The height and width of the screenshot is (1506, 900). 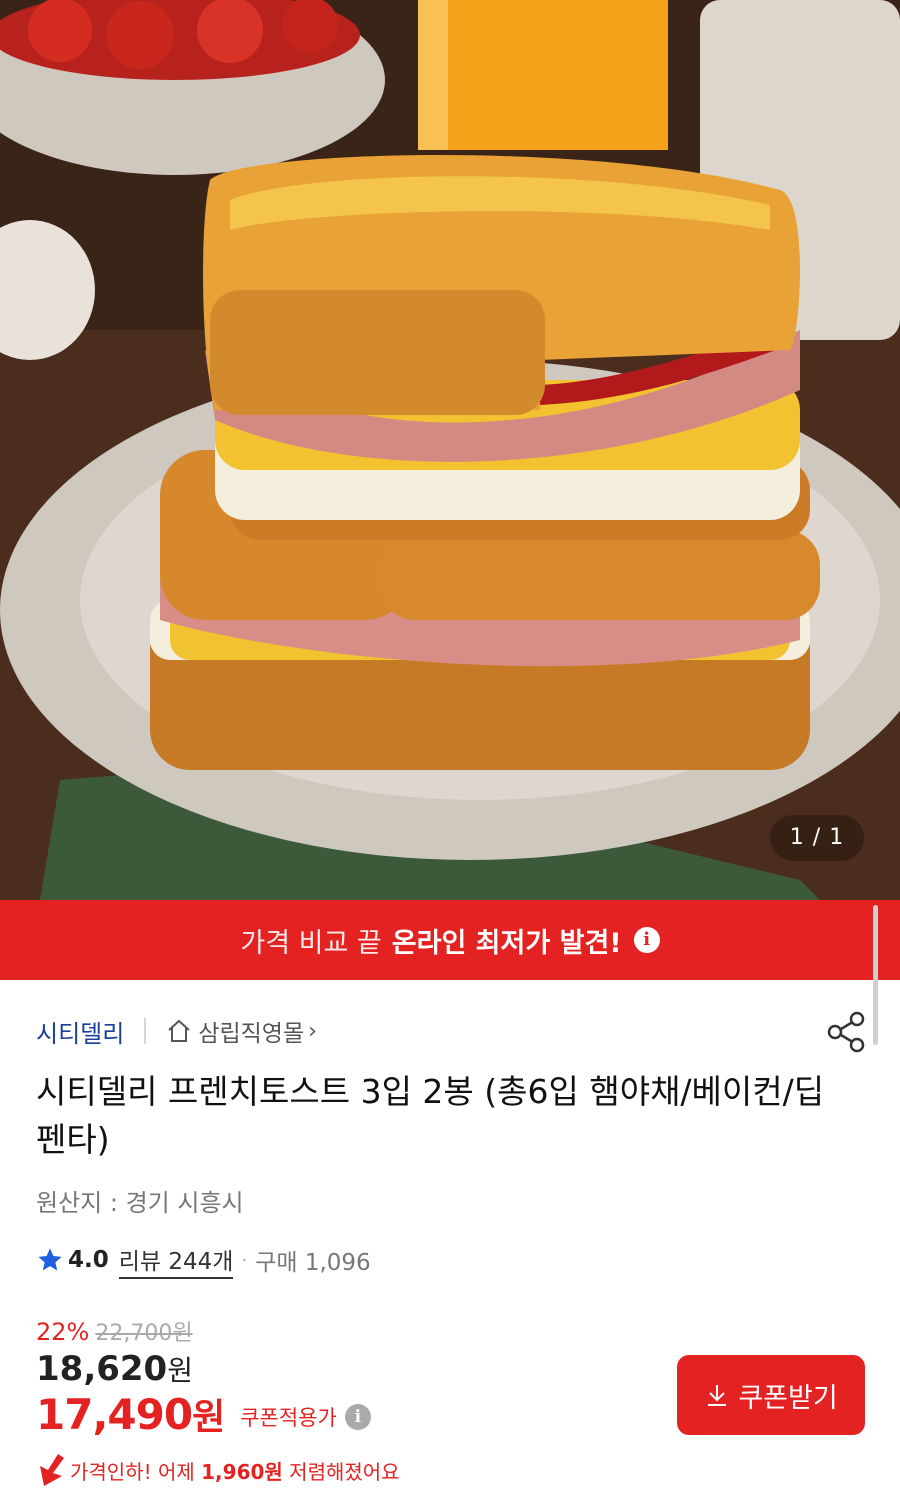 What do you see at coordinates (140, 1203) in the screenshot?
I see `origin-text: 원산지 : 경기 시흥시` at bounding box center [140, 1203].